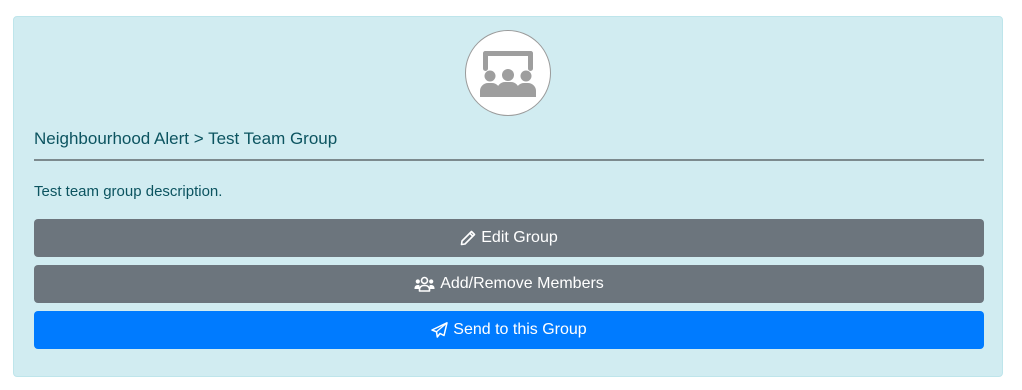 The image size is (1022, 390). I want to click on edit-group-label: Edit Group, so click(519, 237).